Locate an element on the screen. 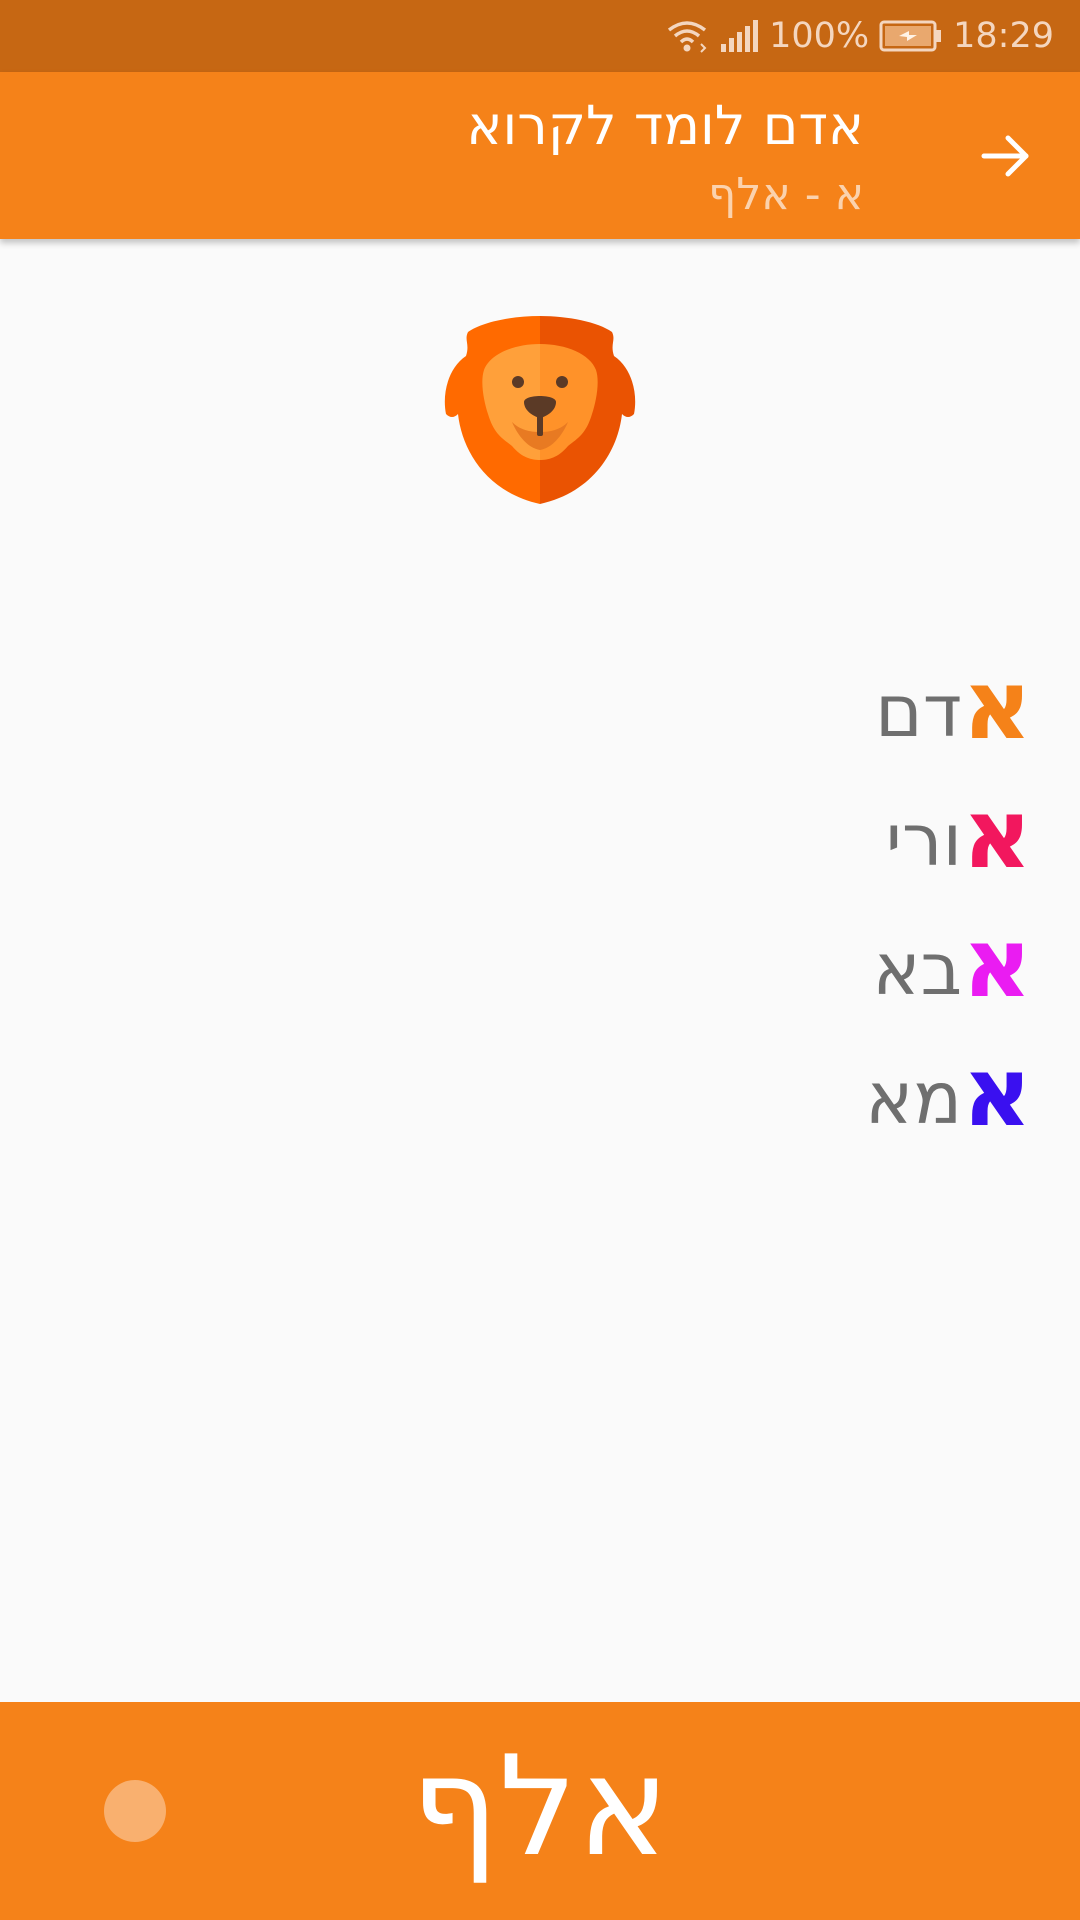 Image resolution: width=1080 pixels, height=1920 pixels. word-list: א דם א ורי א בא א מא is located at coordinates (948, 898).